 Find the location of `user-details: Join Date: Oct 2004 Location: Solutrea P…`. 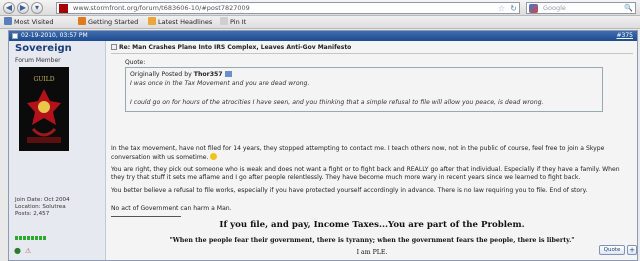

user-details: Join Date: Oct 2004 Location: Solutrea P… is located at coordinates (42, 207).